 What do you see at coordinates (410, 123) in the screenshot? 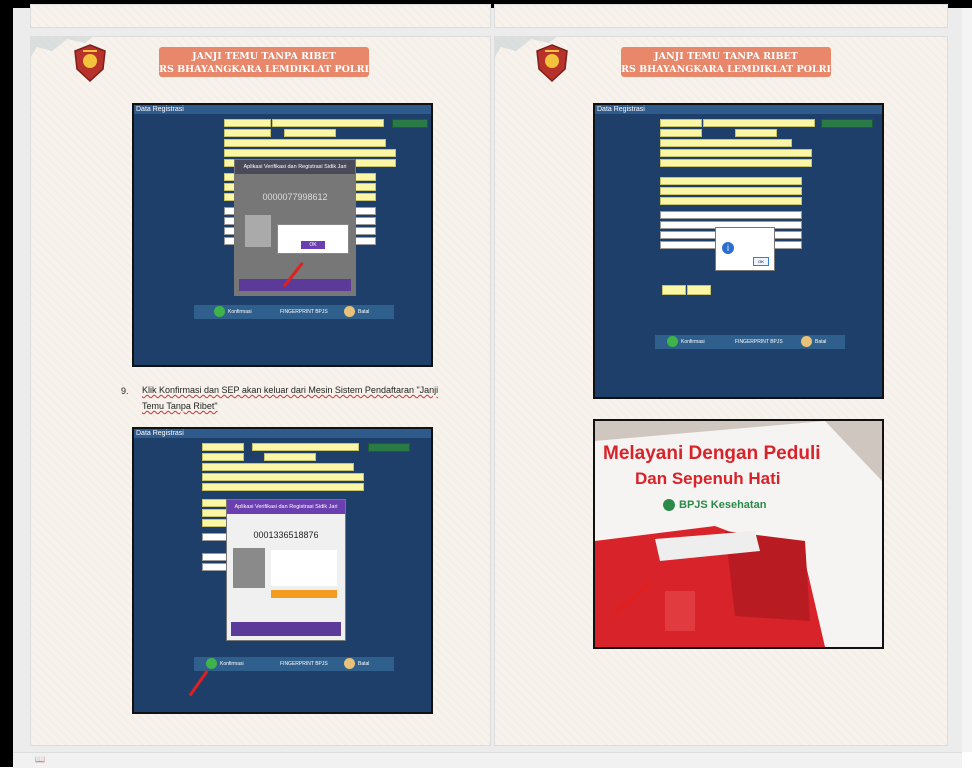
I see `side-button-riwayat` at bounding box center [410, 123].